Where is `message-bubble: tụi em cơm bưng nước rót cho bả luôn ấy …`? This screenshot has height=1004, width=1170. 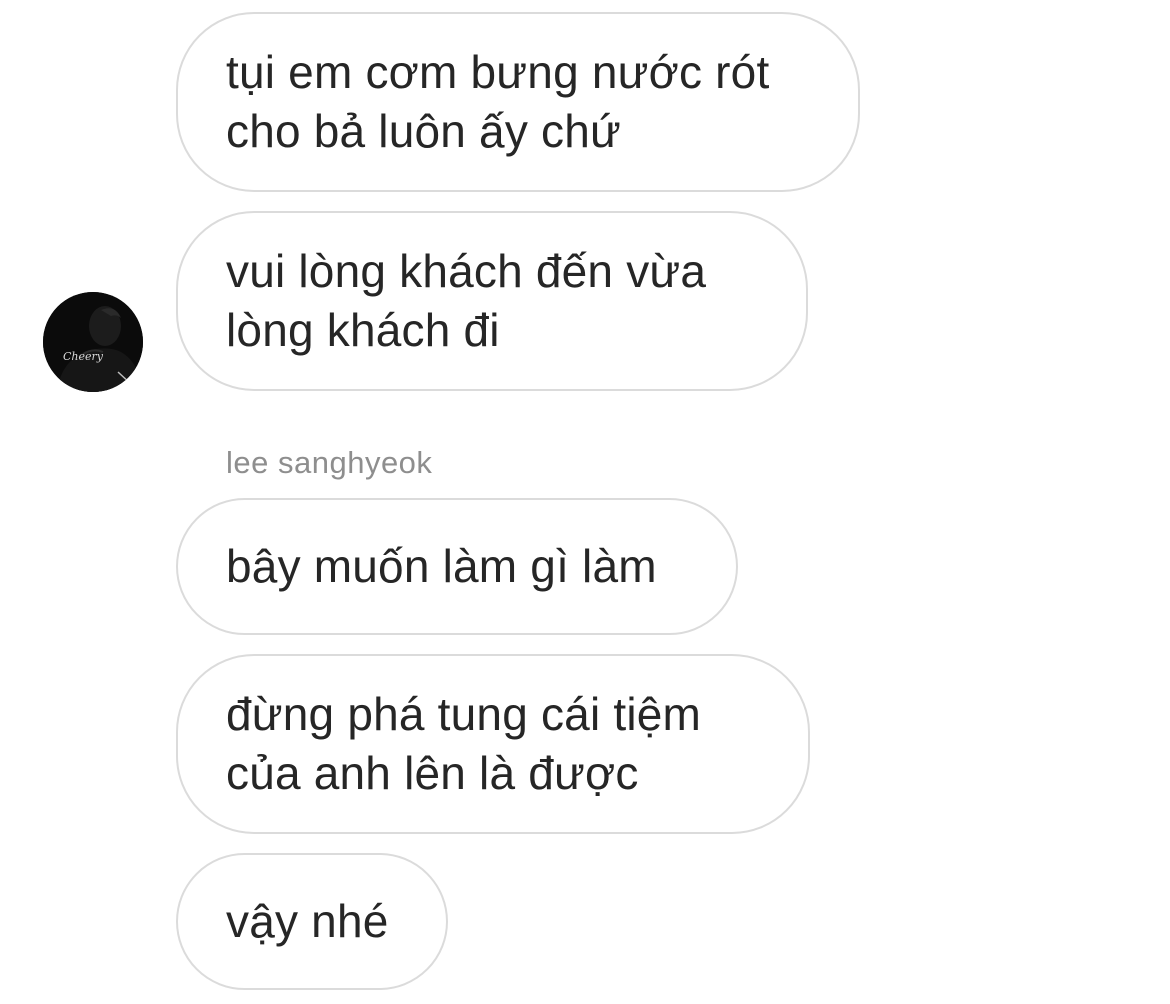
message-bubble: tụi em cơm bưng nước rót cho bả luôn ấy … is located at coordinates (518, 102).